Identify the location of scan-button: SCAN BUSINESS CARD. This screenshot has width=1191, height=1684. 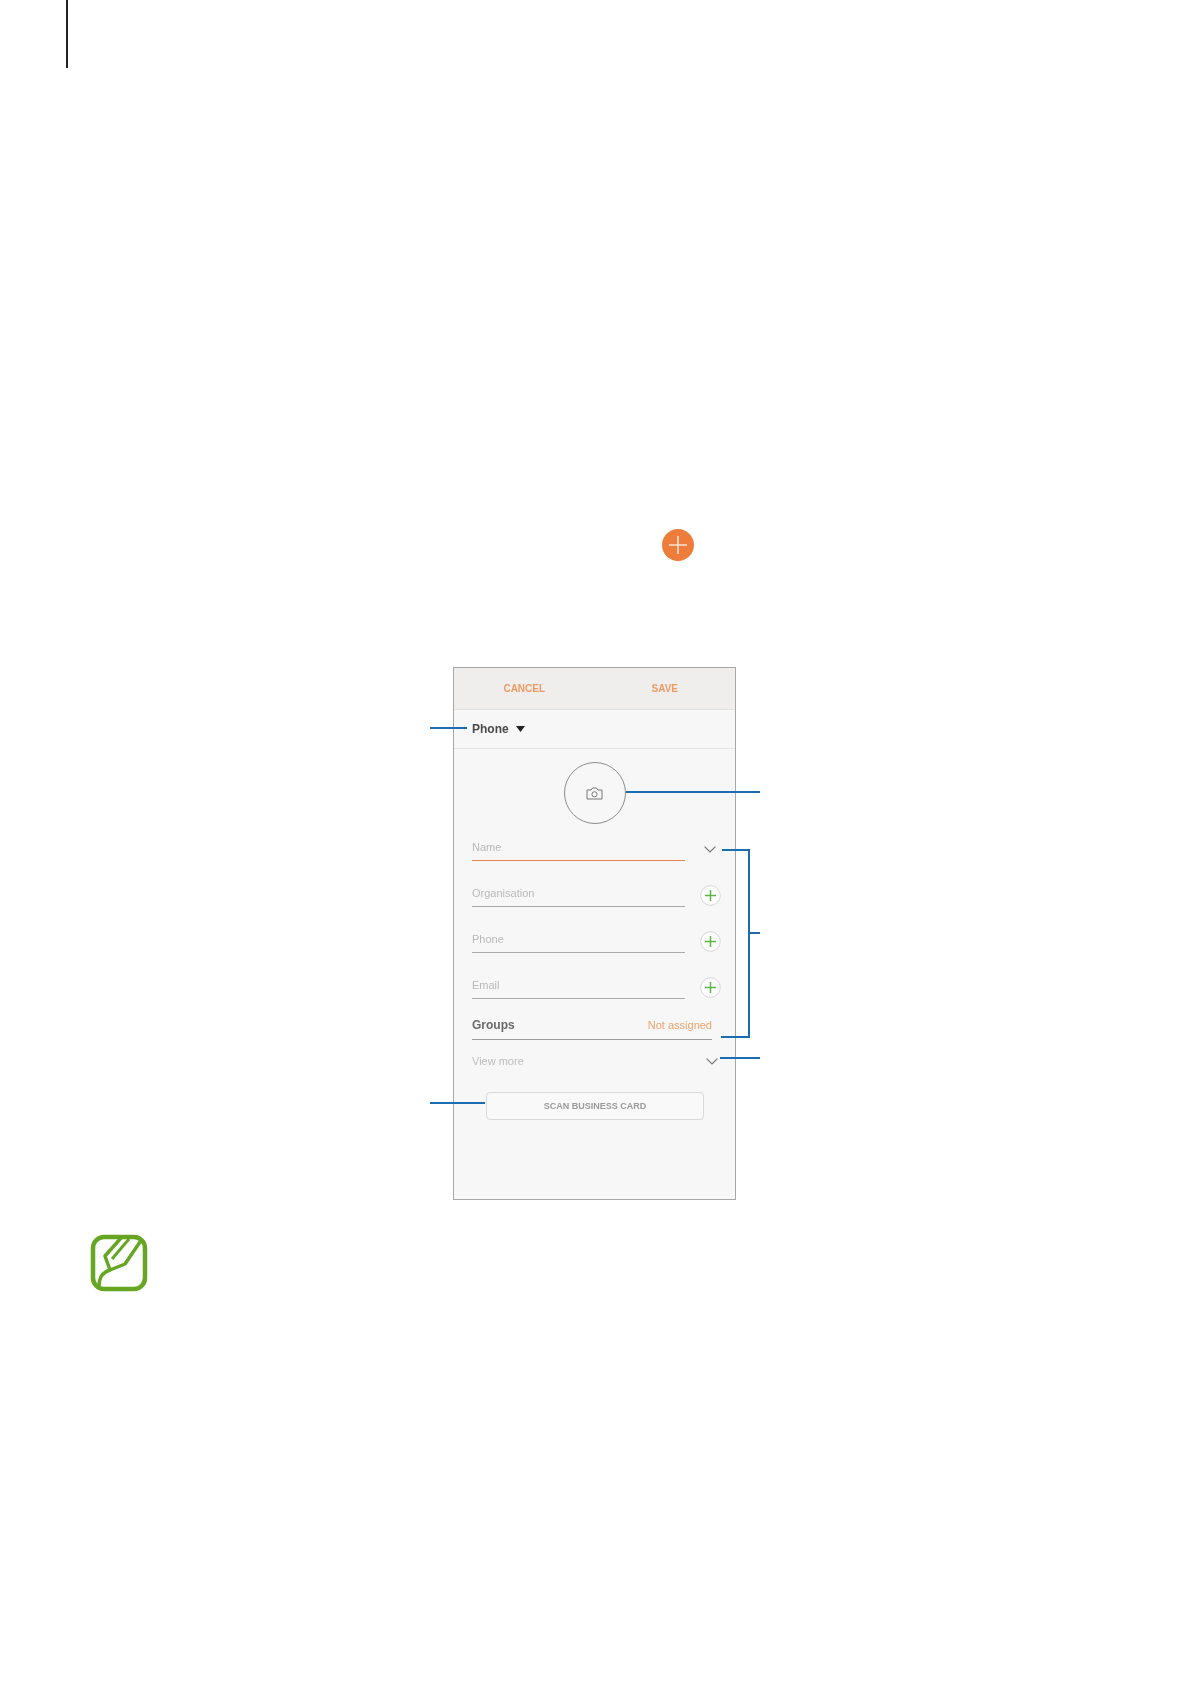
(595, 1106).